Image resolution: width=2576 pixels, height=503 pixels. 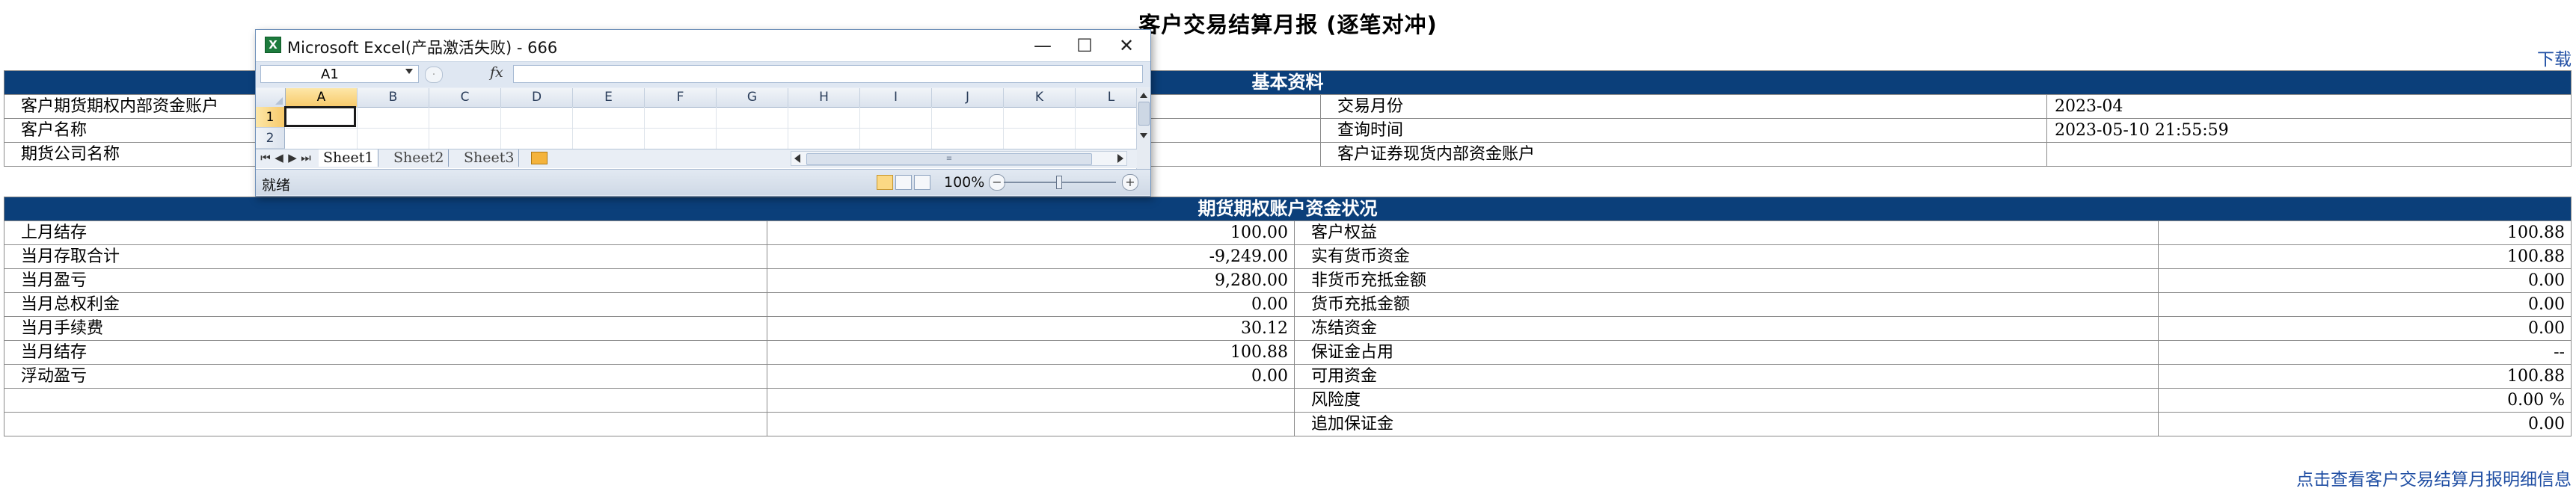 I want to click on funds-label: 客户权益, so click(x=1726, y=233).